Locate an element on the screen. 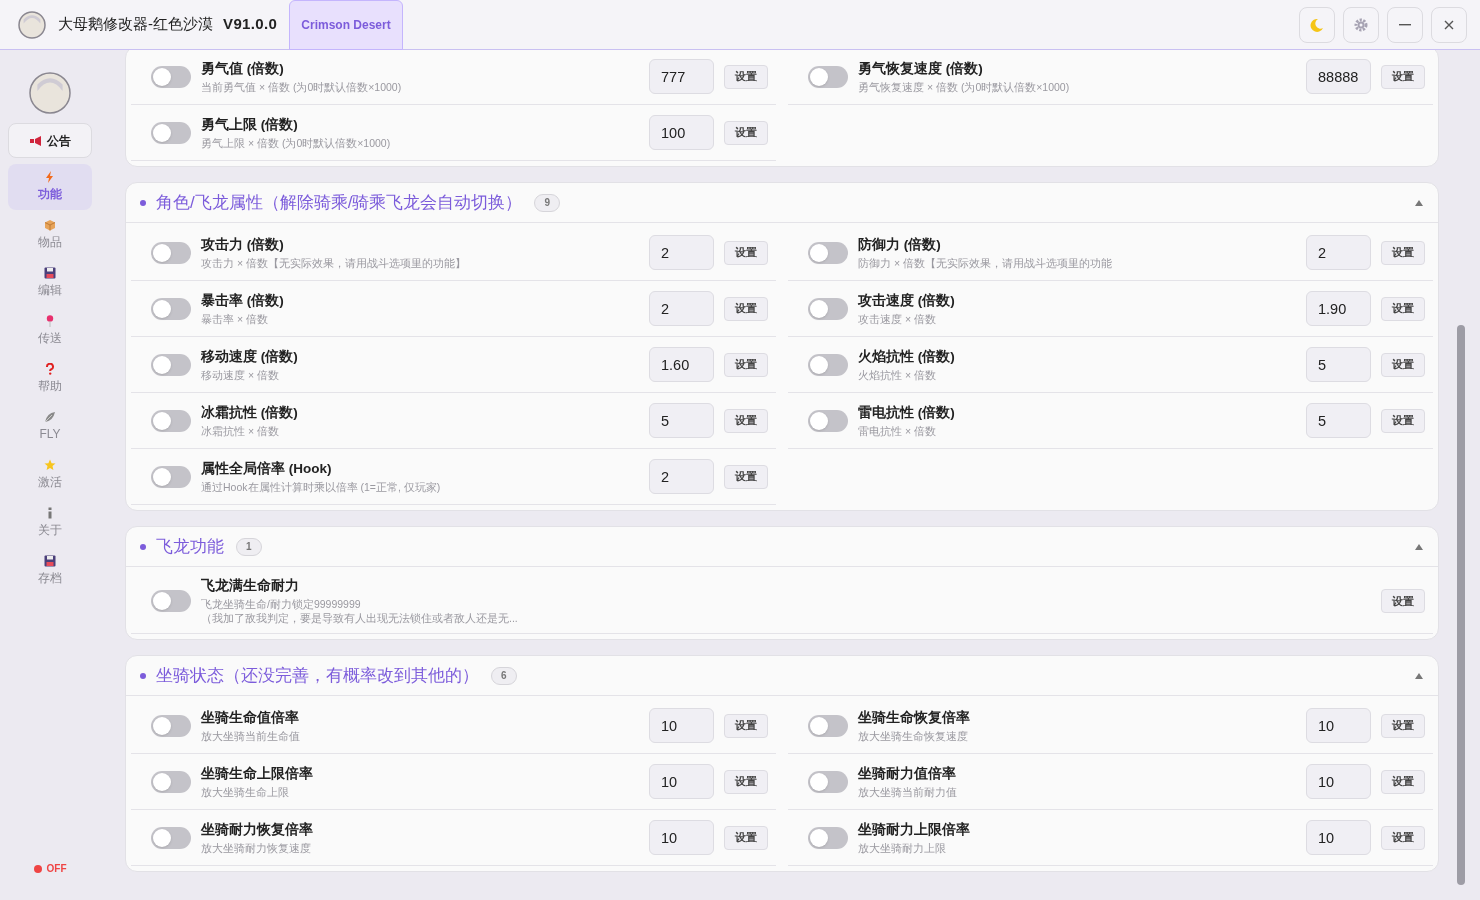 The width and height of the screenshot is (1480, 900). notice-button: 公告 is located at coordinates (50, 140).